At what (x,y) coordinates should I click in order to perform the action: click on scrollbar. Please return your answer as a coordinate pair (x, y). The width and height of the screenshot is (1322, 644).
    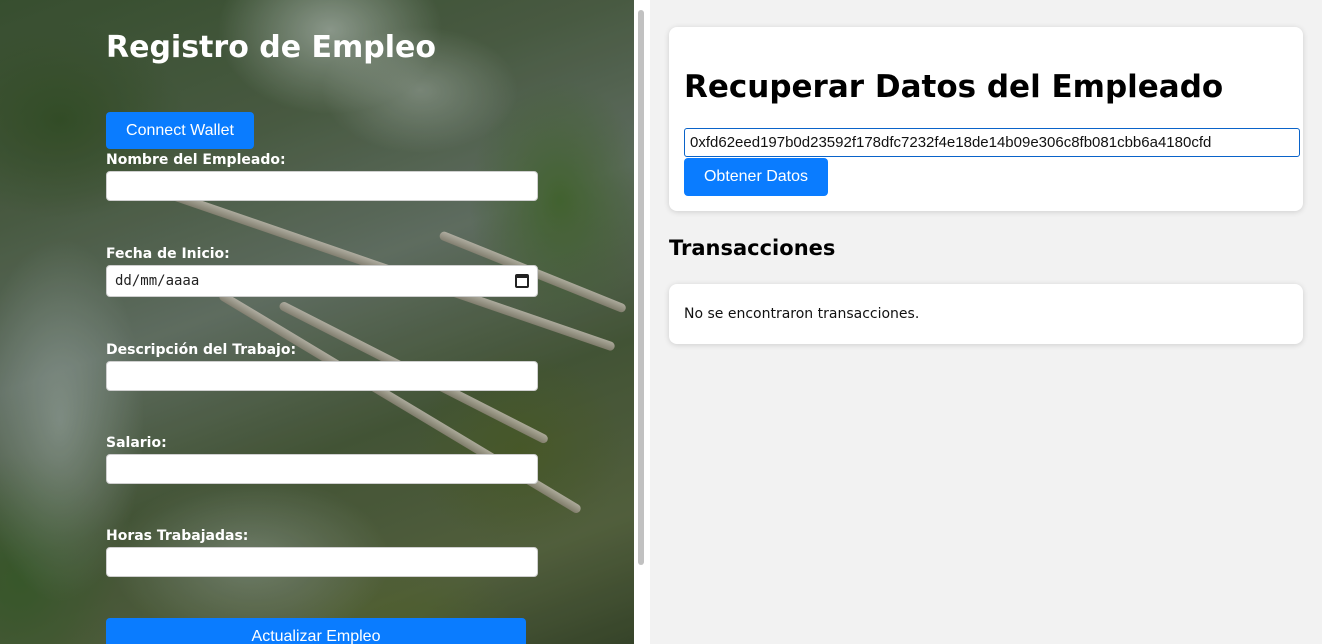
    Looking at the image, I should click on (642, 322).